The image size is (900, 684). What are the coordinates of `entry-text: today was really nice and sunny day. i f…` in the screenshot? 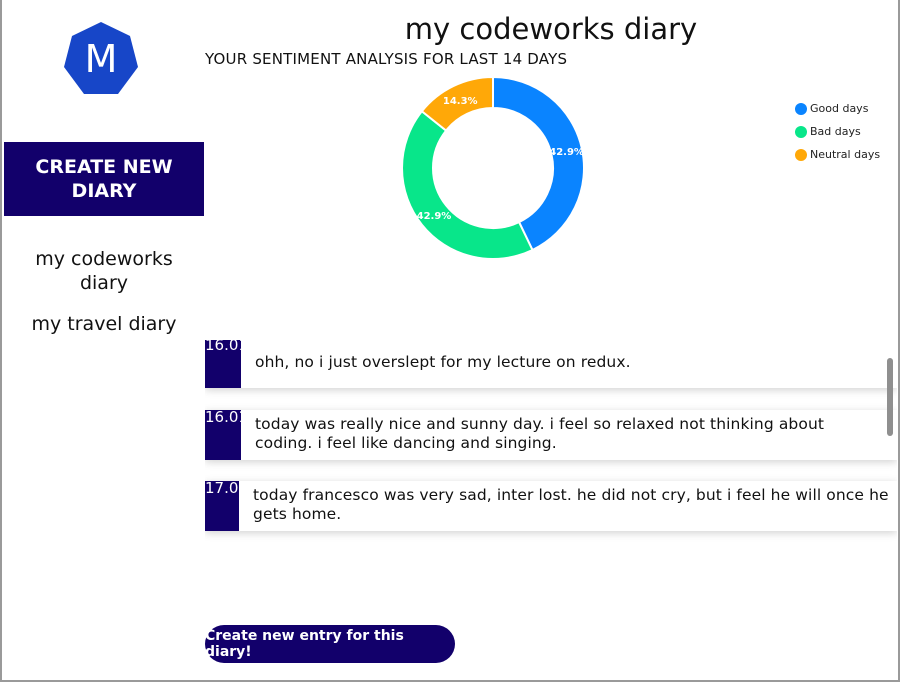 It's located at (540, 433).